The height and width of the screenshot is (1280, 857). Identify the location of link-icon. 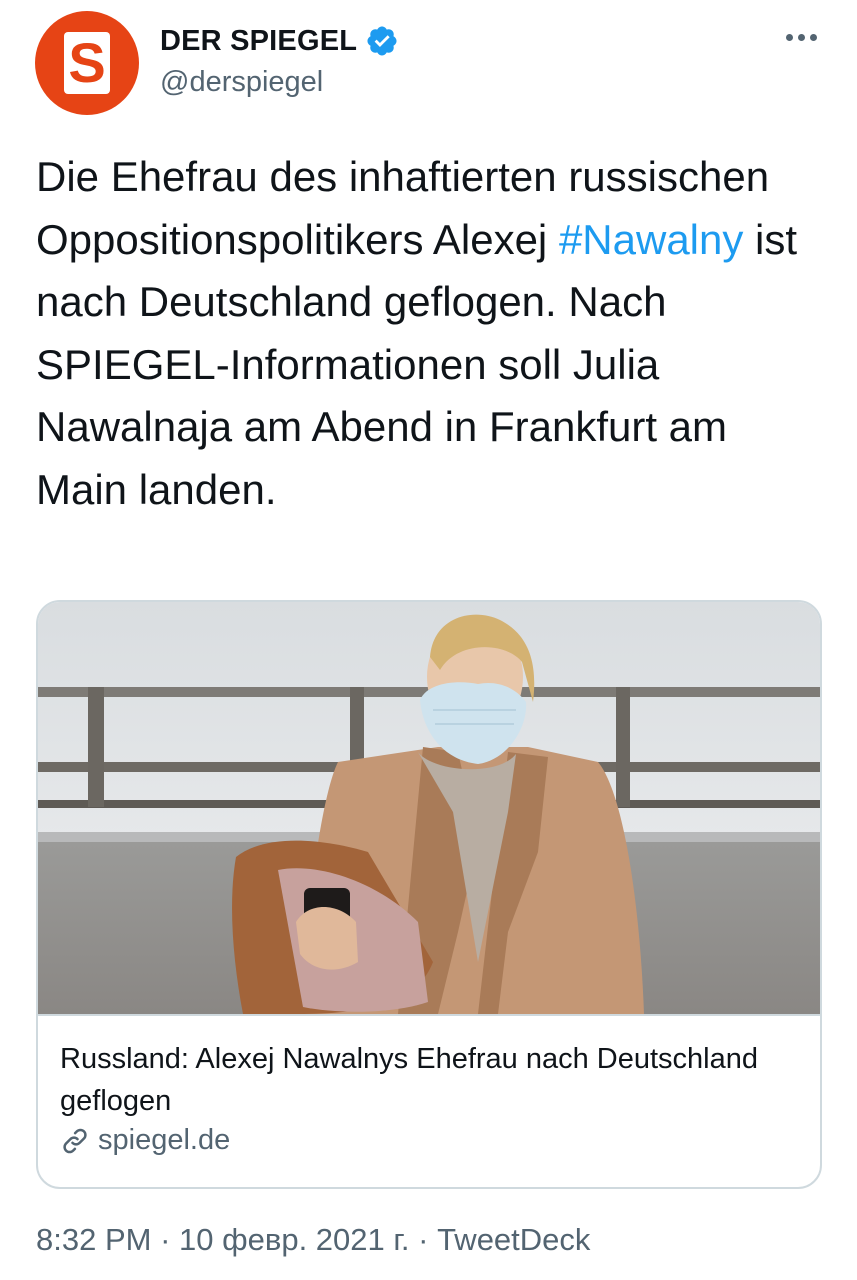
(75, 1140).